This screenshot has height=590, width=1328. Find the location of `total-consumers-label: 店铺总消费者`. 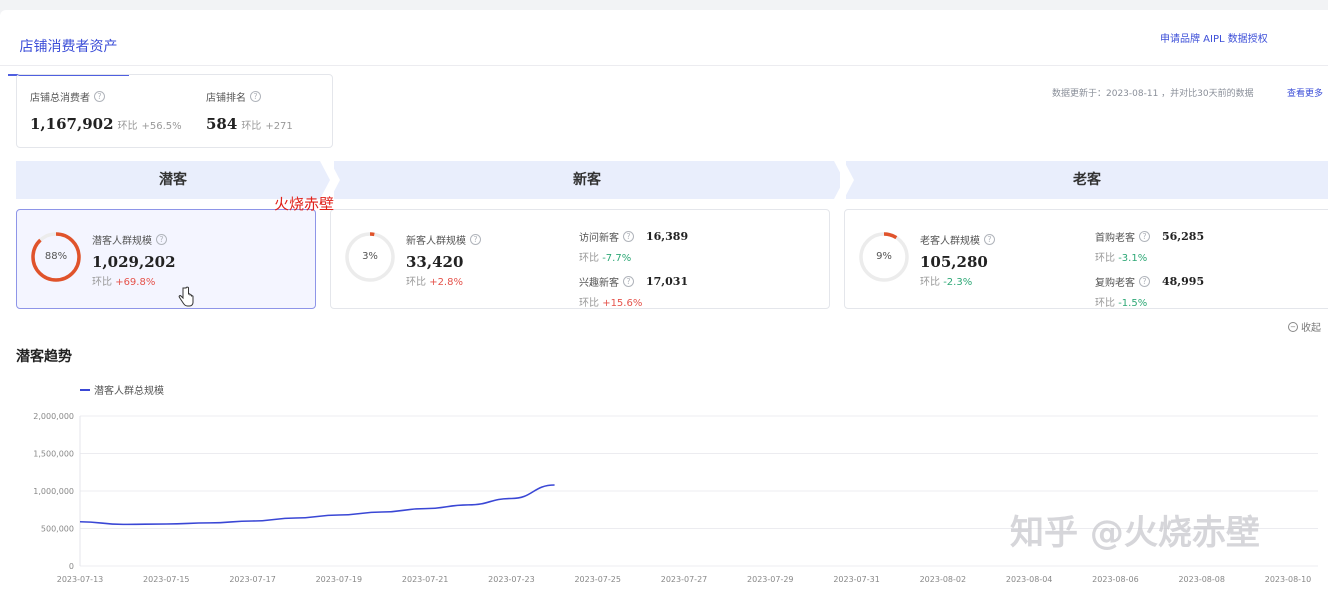

total-consumers-label: 店铺总消费者 is located at coordinates (60, 98).